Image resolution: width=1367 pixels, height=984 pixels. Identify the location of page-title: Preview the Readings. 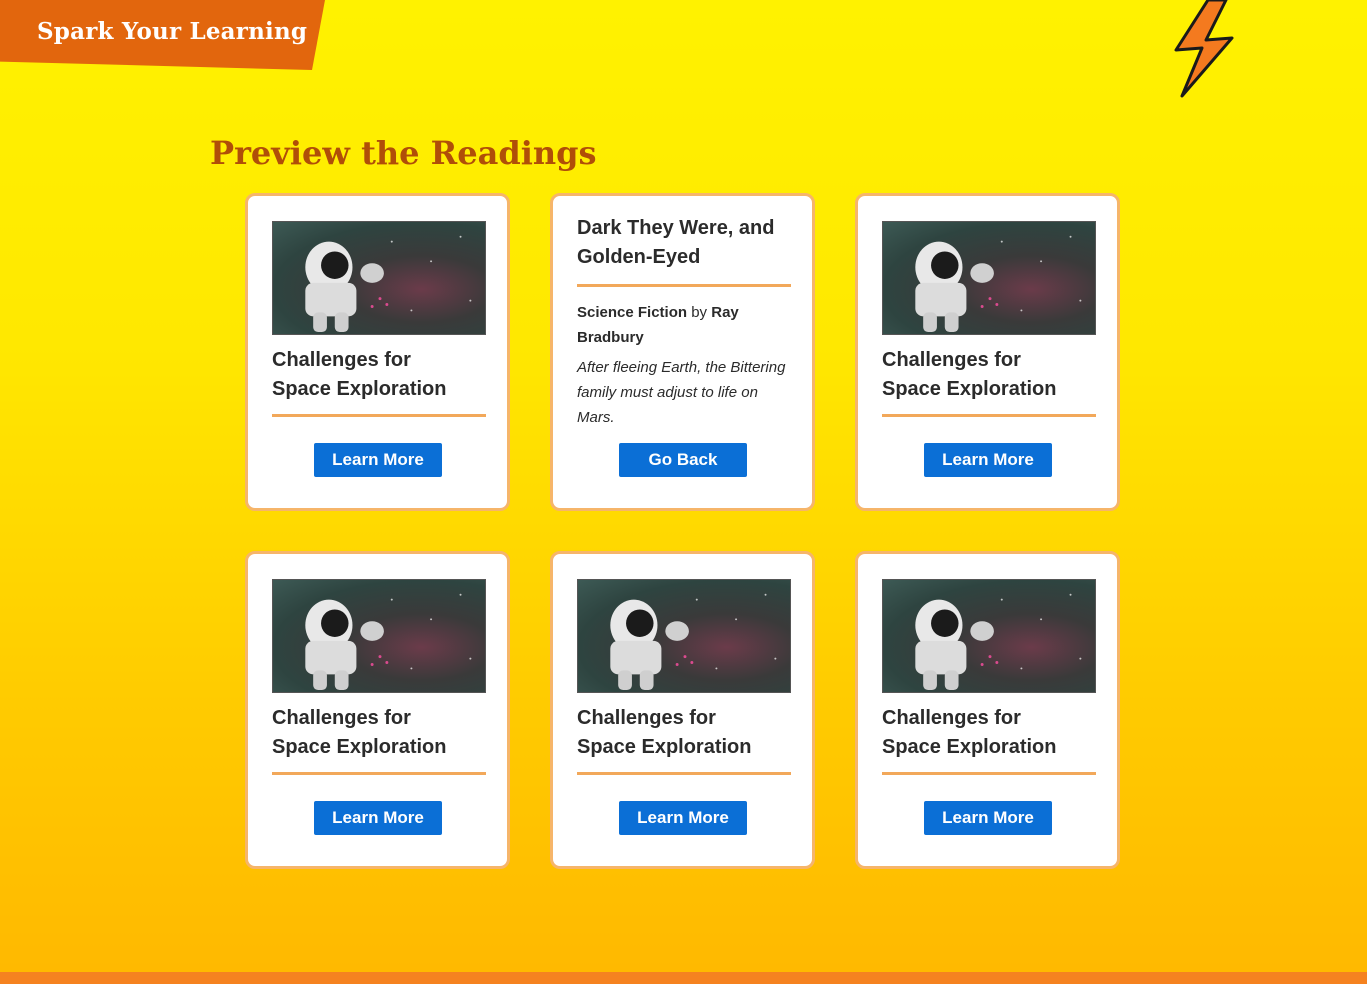
(403, 153).